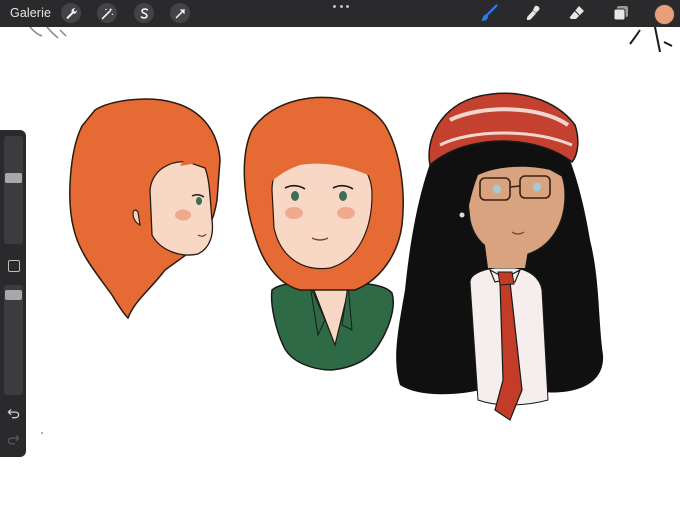  What do you see at coordinates (340, 13) in the screenshot?
I see `top-toolbar: Galerie` at bounding box center [340, 13].